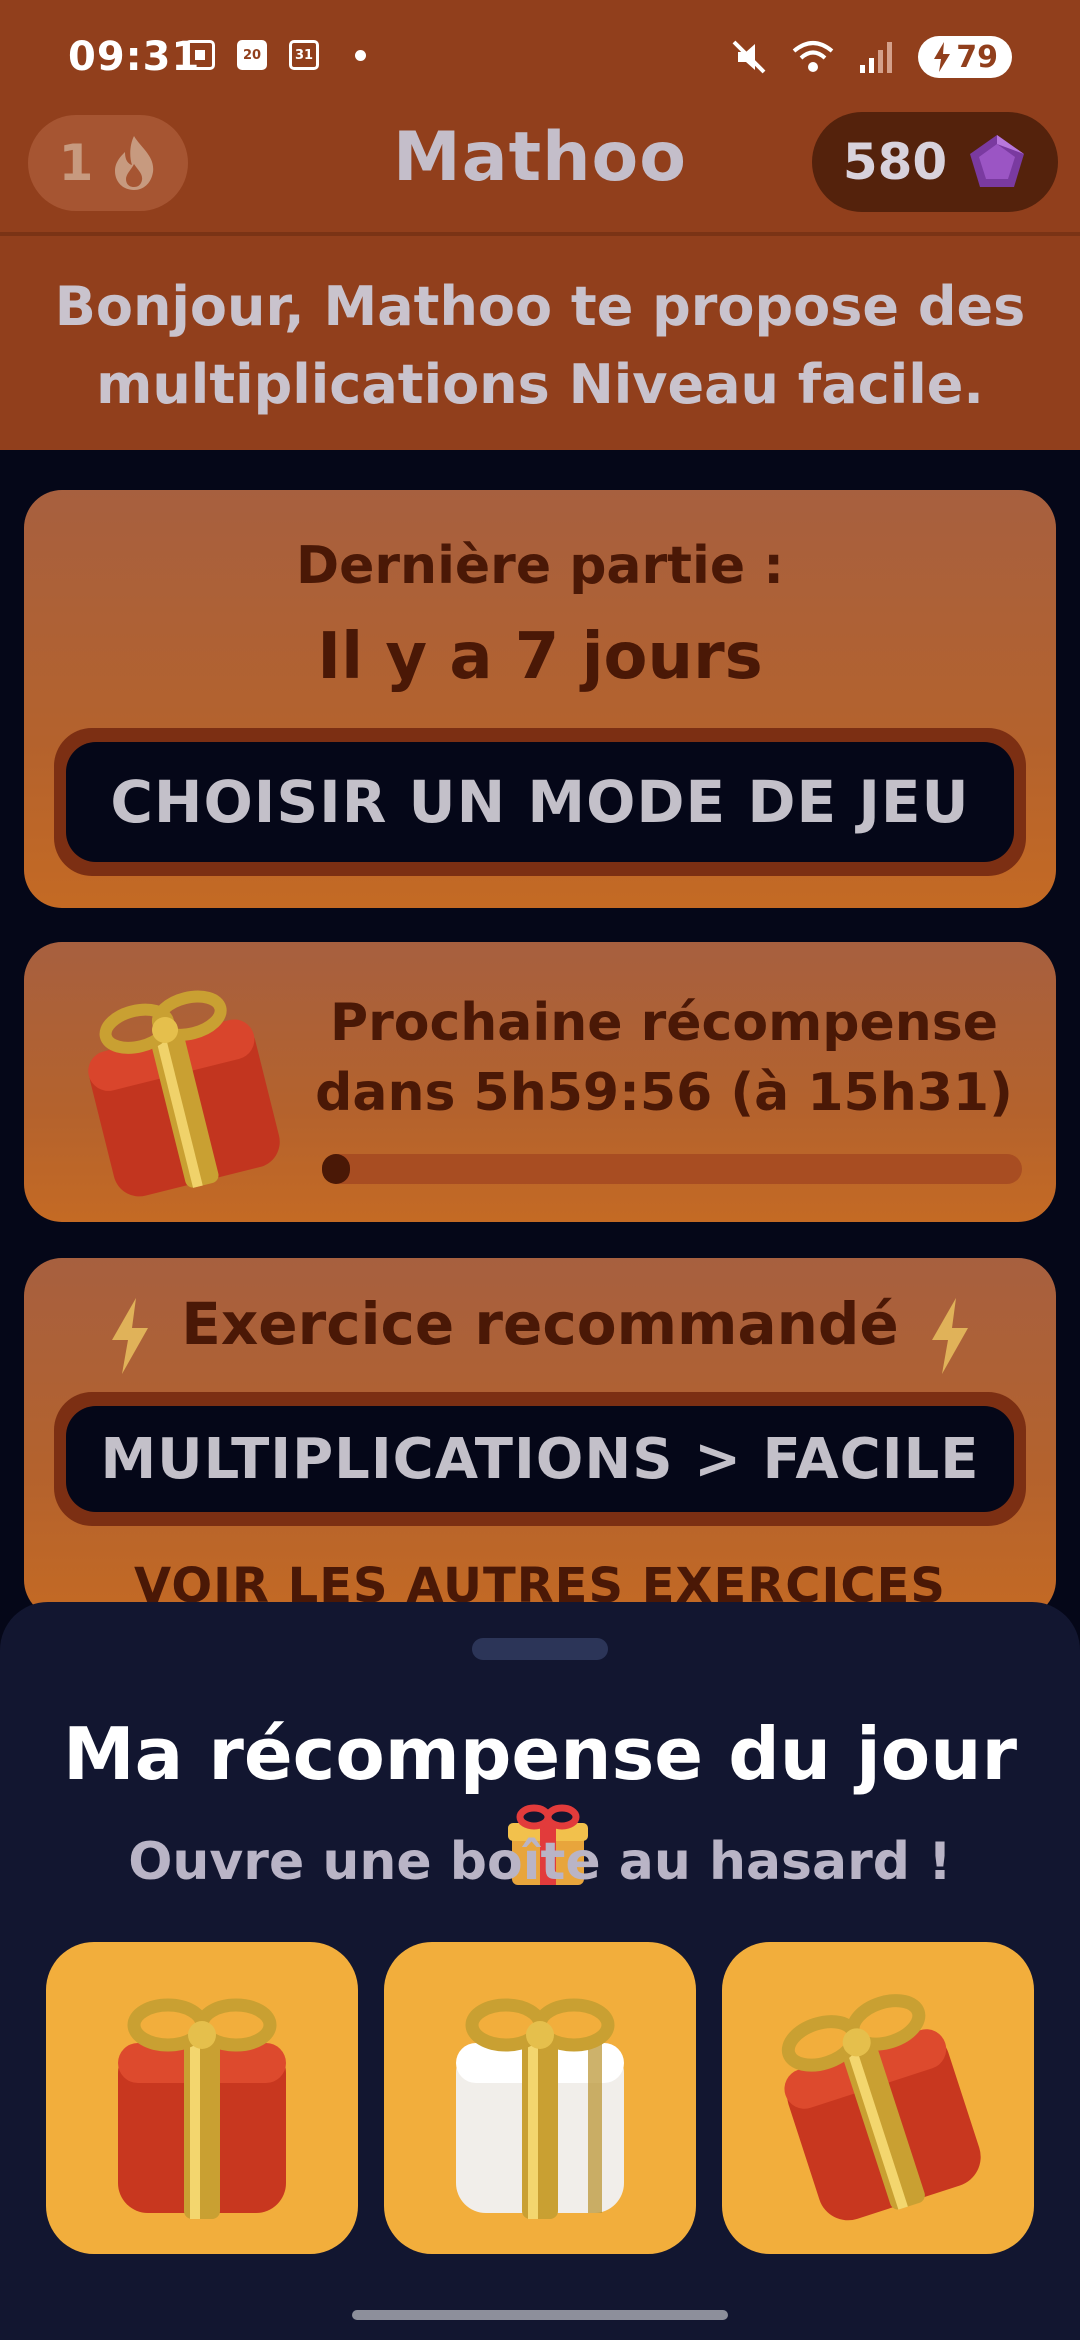 The width and height of the screenshot is (1080, 2340). I want to click on status-time: 09:31, so click(134, 57).